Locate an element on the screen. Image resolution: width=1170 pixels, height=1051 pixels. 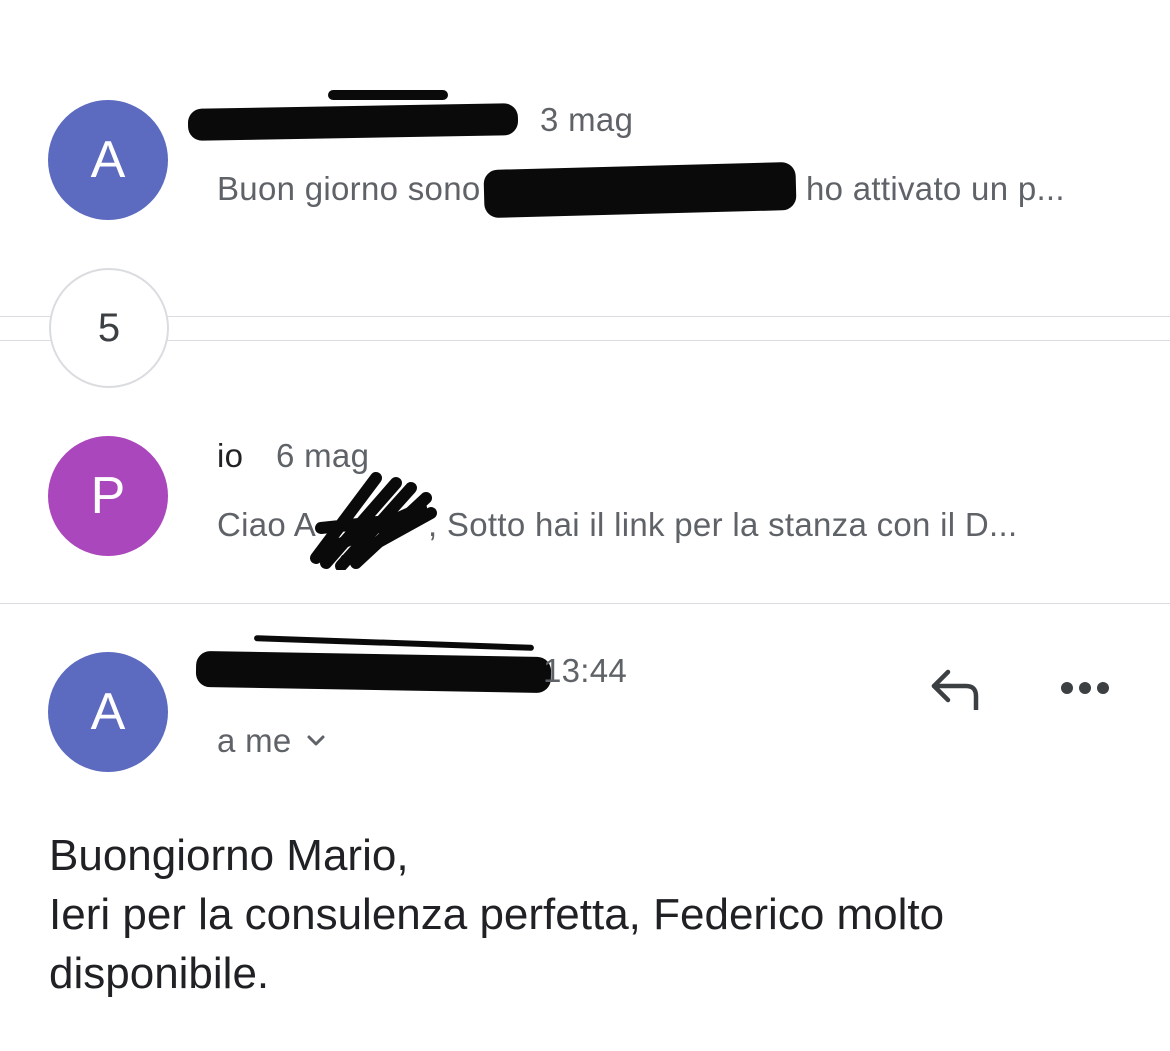
recipient-label: a me is located at coordinates (254, 740).